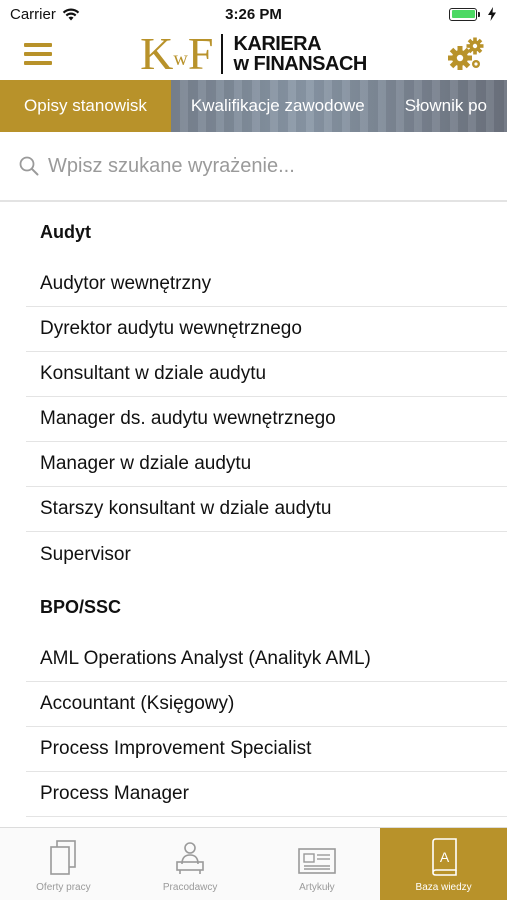  Describe the element at coordinates (266, 464) in the screenshot. I see `list-item: Manager w dziale audytu` at that location.